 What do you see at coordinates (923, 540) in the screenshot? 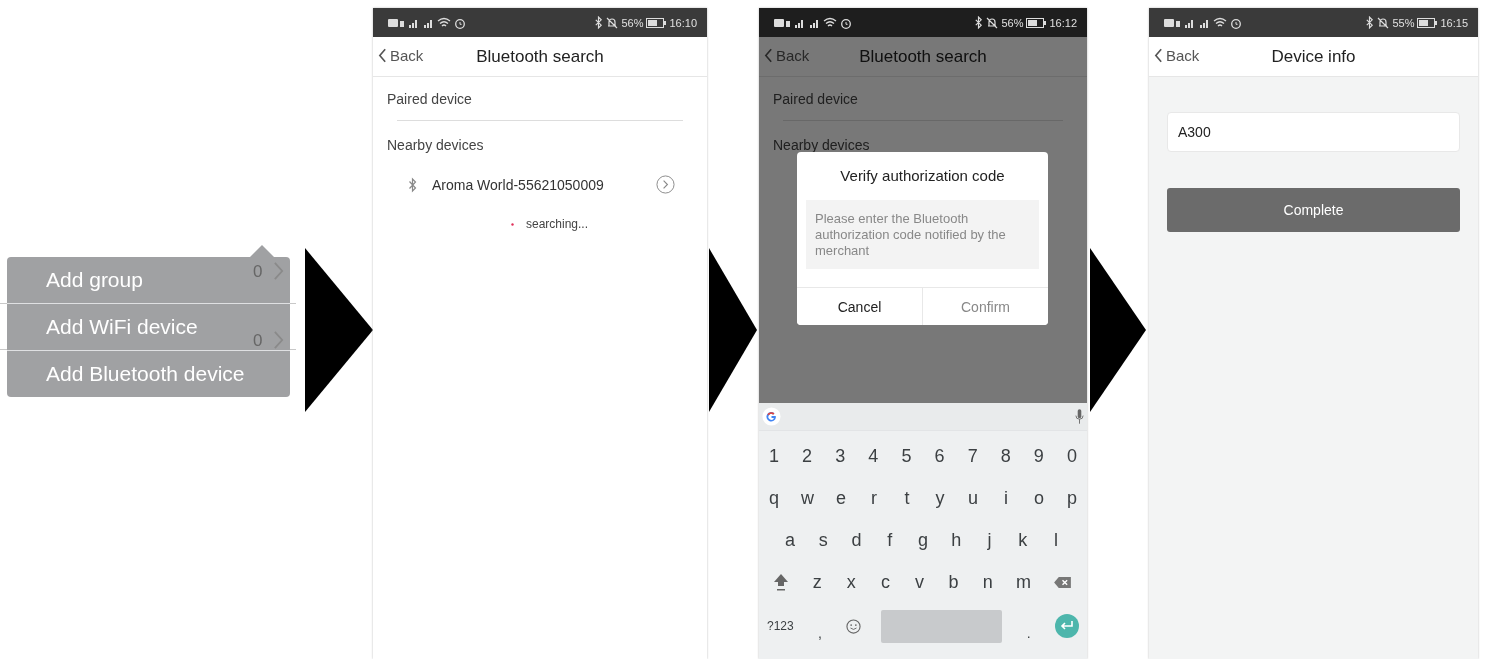
I see `keyboard-key: g` at bounding box center [923, 540].